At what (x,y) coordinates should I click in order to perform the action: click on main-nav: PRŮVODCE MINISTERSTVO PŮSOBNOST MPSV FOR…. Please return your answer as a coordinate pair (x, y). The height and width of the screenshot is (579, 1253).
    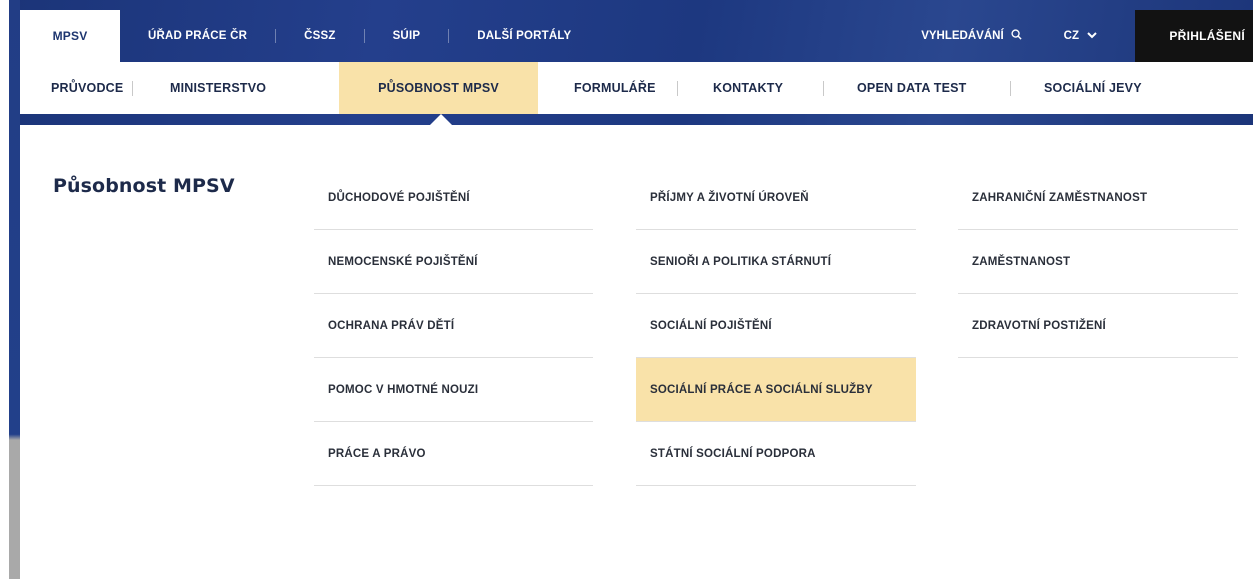
    Looking at the image, I should click on (636, 88).